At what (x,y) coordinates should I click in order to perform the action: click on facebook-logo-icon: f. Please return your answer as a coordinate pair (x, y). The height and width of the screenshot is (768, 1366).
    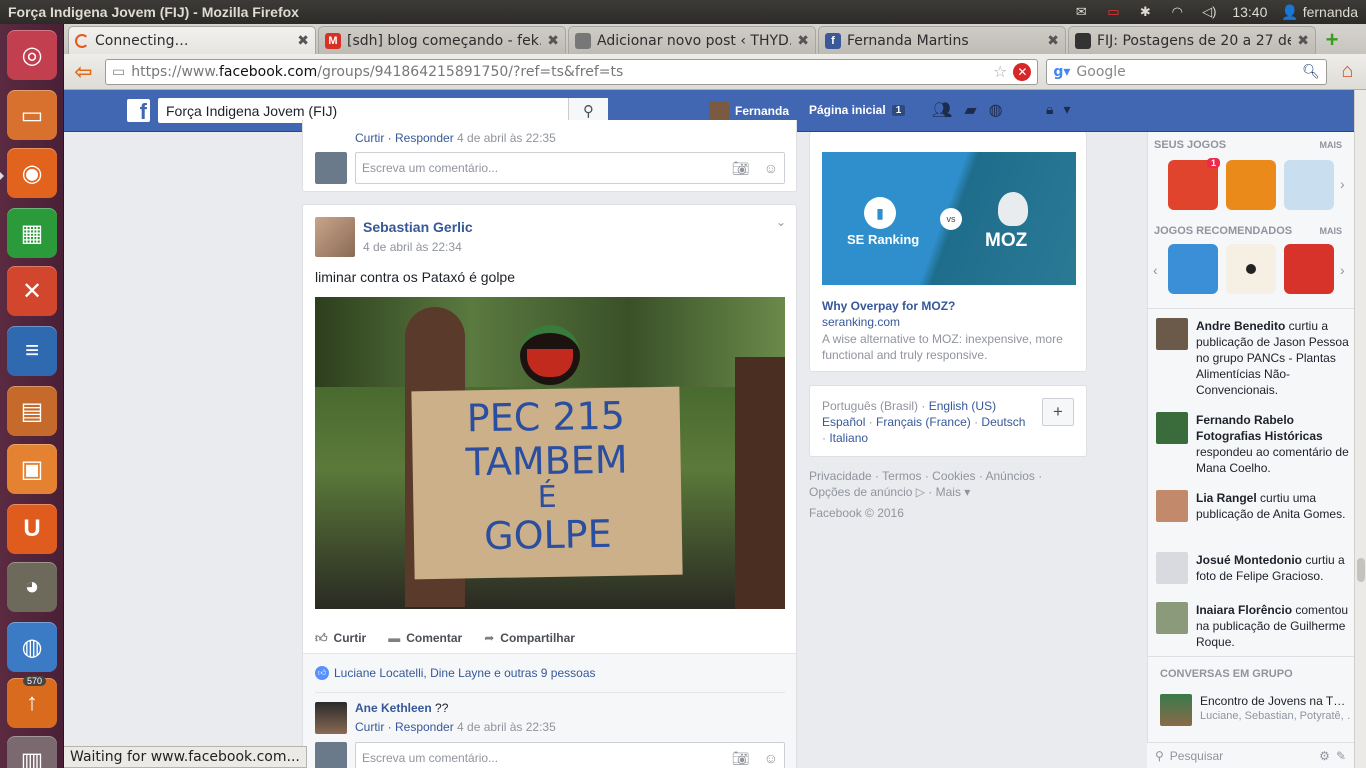
    Looking at the image, I should click on (138, 111).